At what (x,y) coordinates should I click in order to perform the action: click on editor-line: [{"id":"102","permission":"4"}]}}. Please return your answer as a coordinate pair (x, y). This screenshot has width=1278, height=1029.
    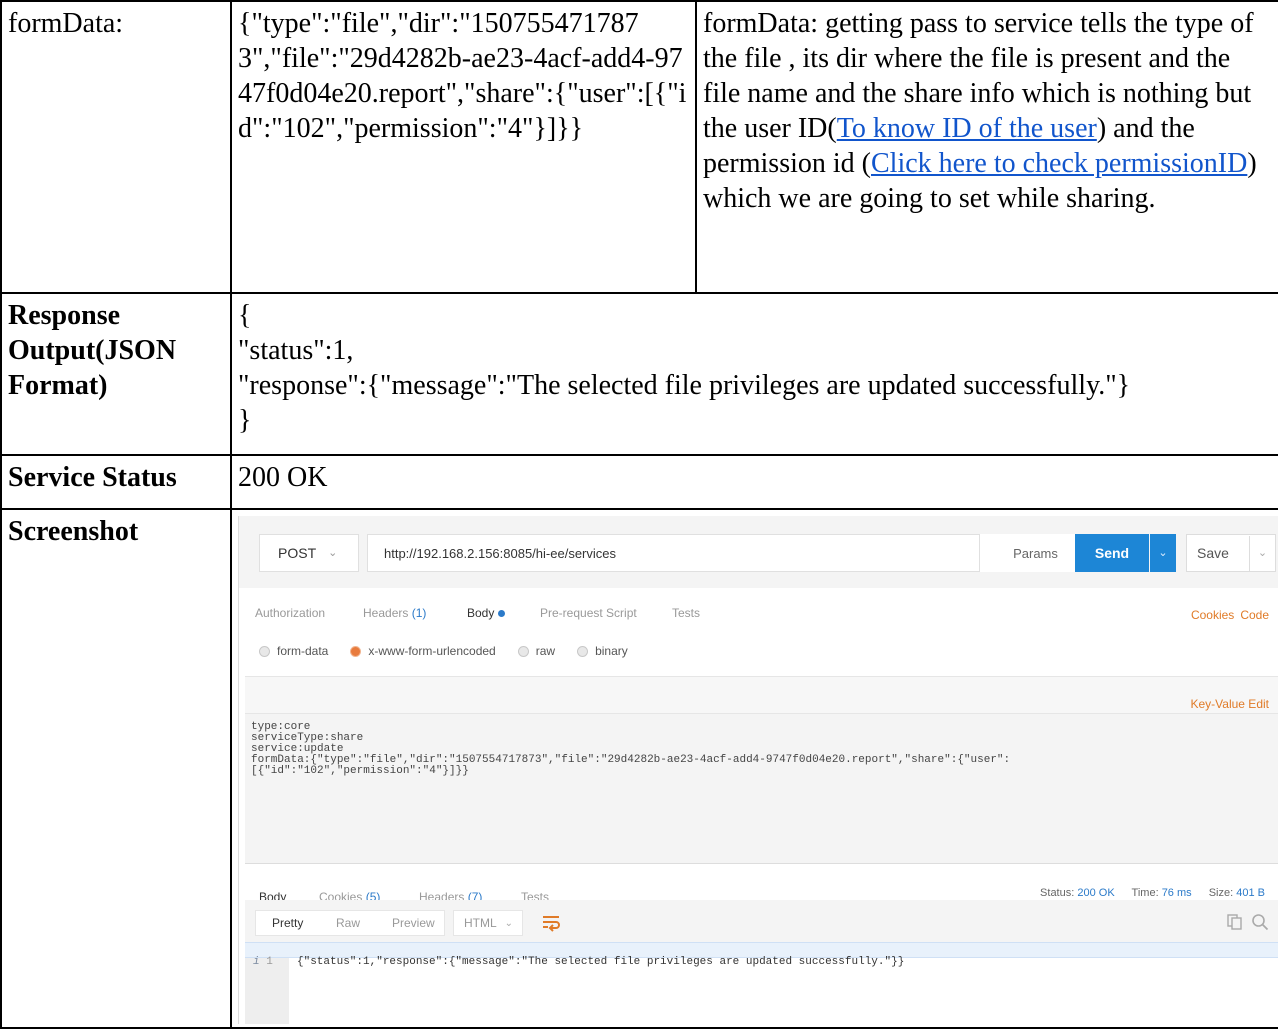
    Looking at the image, I should click on (360, 771).